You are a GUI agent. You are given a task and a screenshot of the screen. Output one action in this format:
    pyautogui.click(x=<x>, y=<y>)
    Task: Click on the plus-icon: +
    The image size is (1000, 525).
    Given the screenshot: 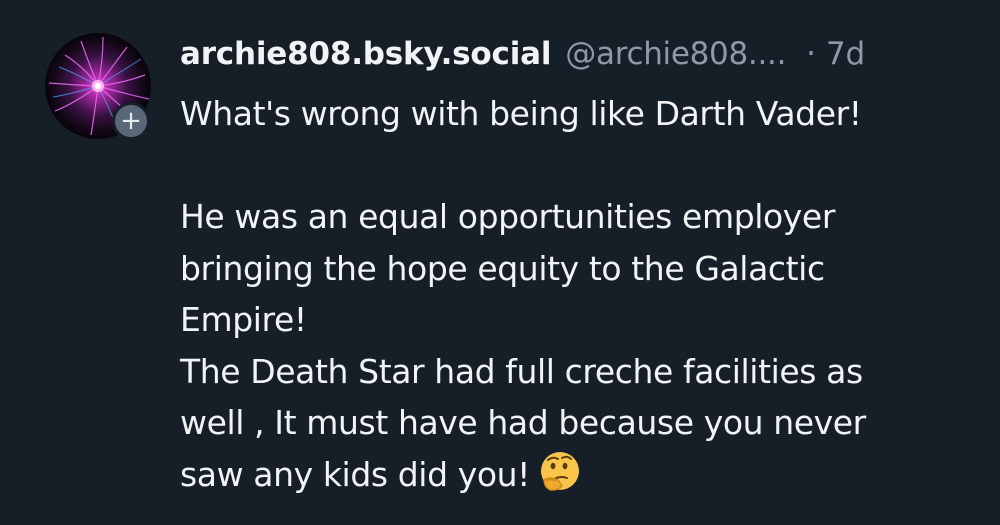 What is the action you would take?
    pyautogui.click(x=131, y=121)
    